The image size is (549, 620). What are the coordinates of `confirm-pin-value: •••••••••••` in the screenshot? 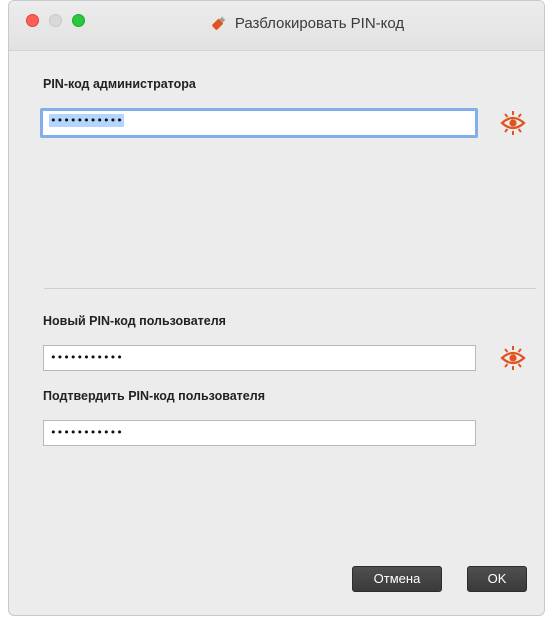 It's located at (86, 432).